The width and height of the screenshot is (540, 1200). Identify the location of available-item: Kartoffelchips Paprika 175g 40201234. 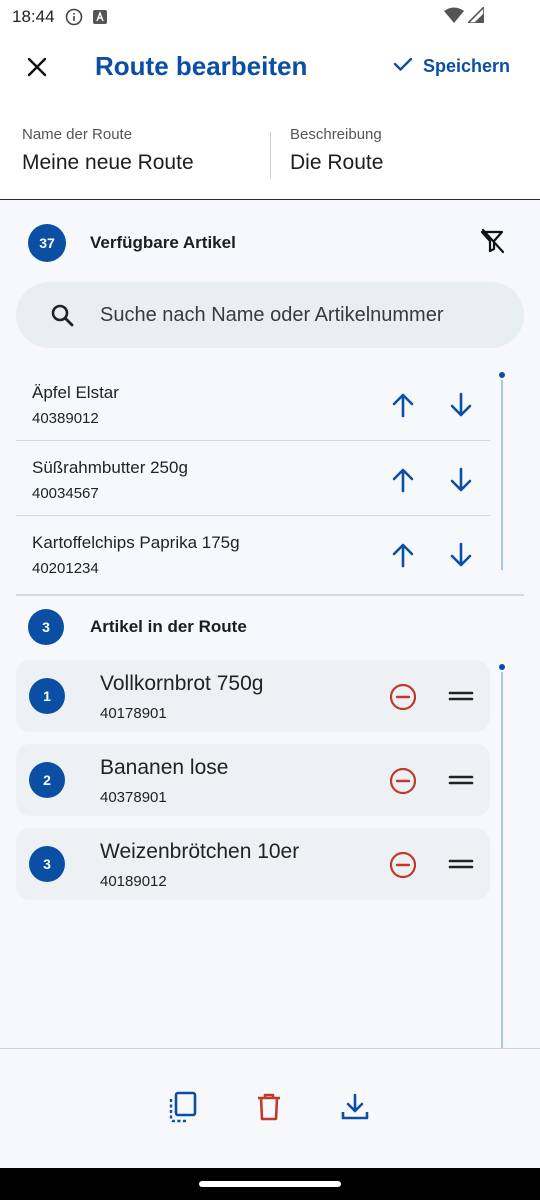
(253, 553).